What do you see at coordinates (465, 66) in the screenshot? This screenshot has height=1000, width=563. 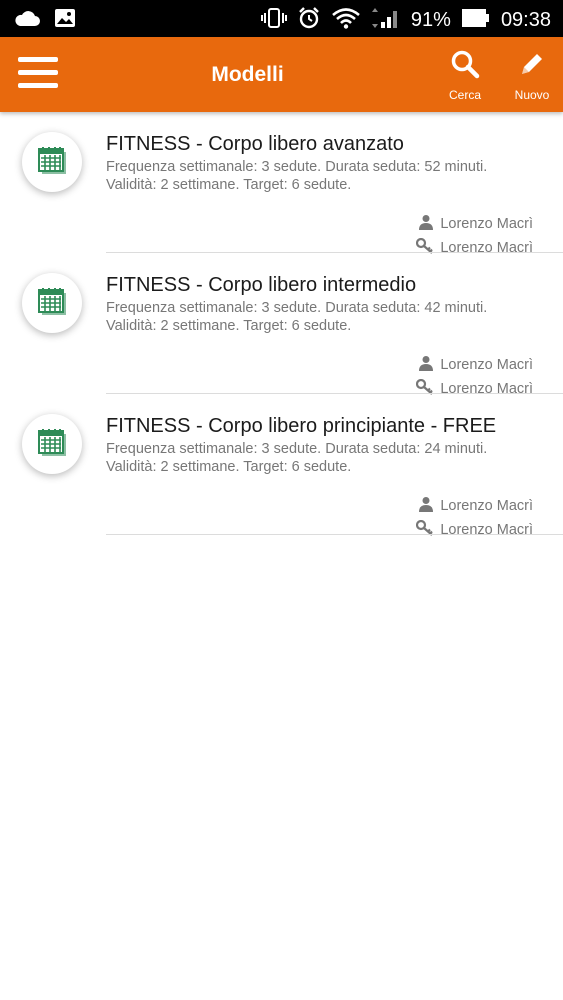 I see `search-icon` at bounding box center [465, 66].